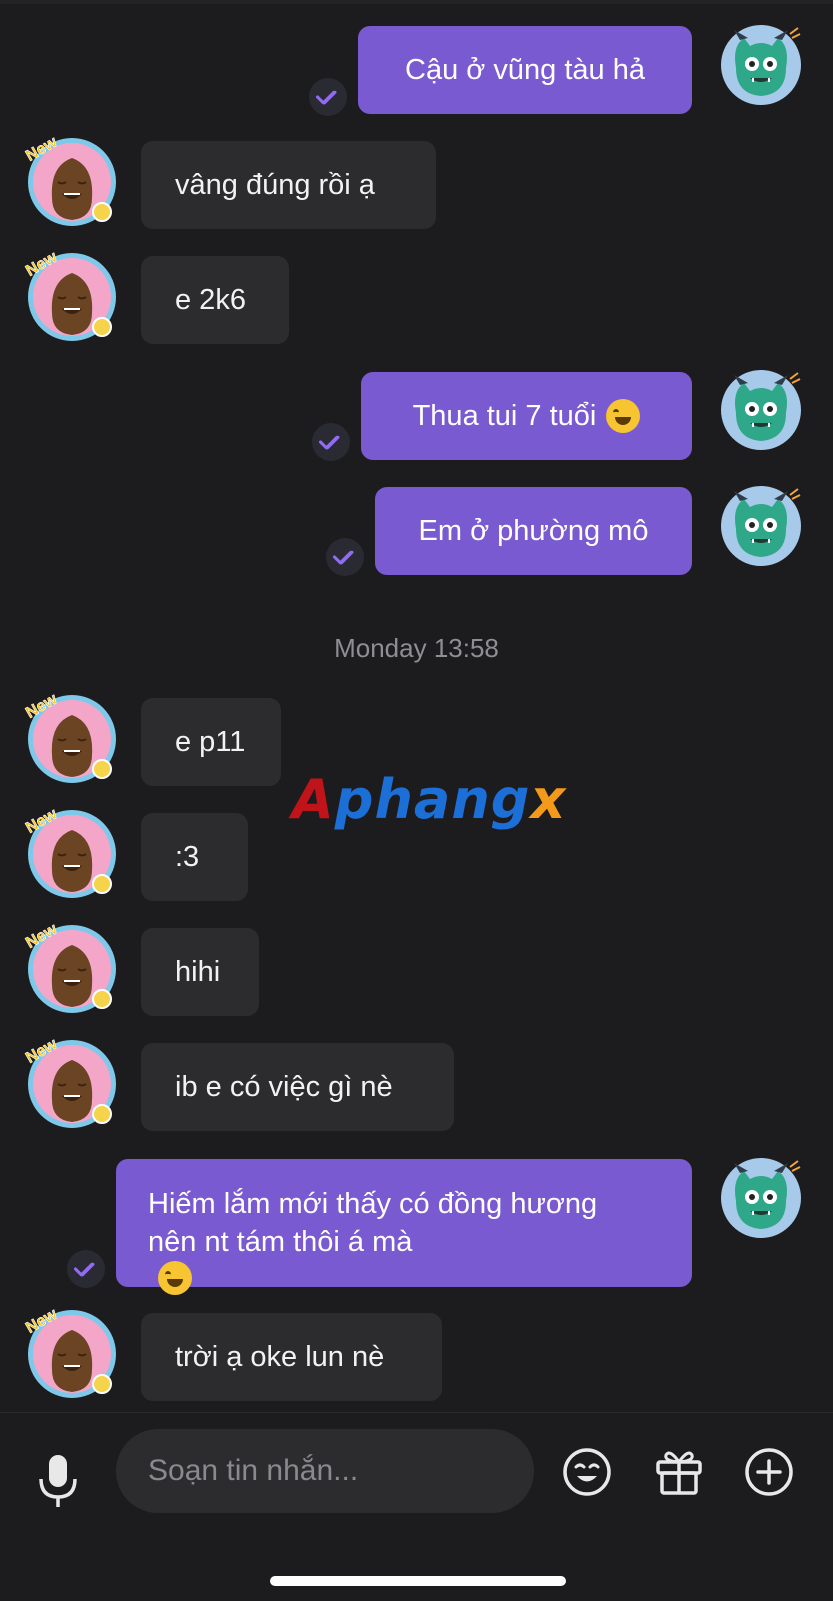 Image resolution: width=833 pixels, height=1601 pixels. Describe the element at coordinates (280, 1356) in the screenshot. I see `message-text: trời ạ oke lun nè` at that location.